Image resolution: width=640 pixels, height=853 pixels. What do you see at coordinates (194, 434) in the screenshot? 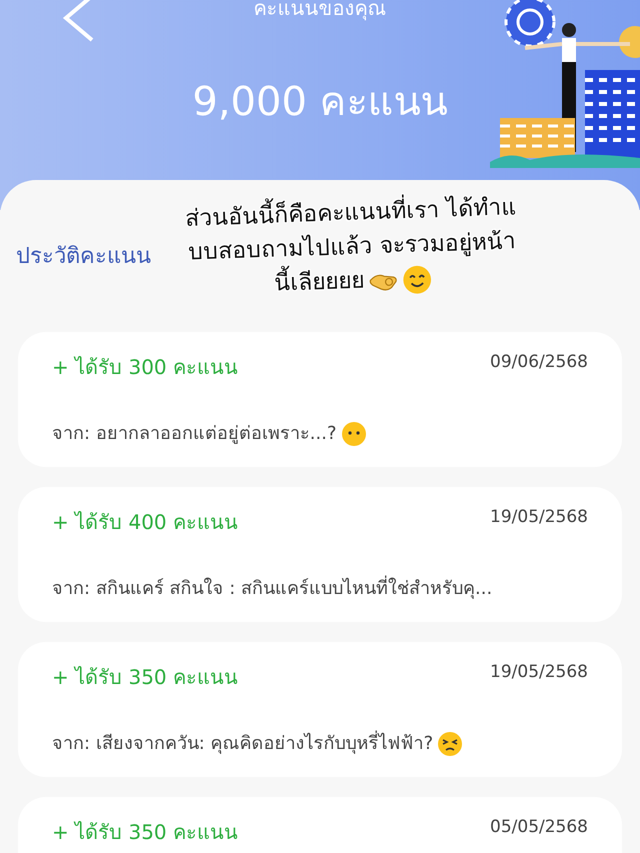
I see `source-text: จาก: อยากลาออกแต่อยู่ต่อเพราะ...?` at bounding box center [194, 434].